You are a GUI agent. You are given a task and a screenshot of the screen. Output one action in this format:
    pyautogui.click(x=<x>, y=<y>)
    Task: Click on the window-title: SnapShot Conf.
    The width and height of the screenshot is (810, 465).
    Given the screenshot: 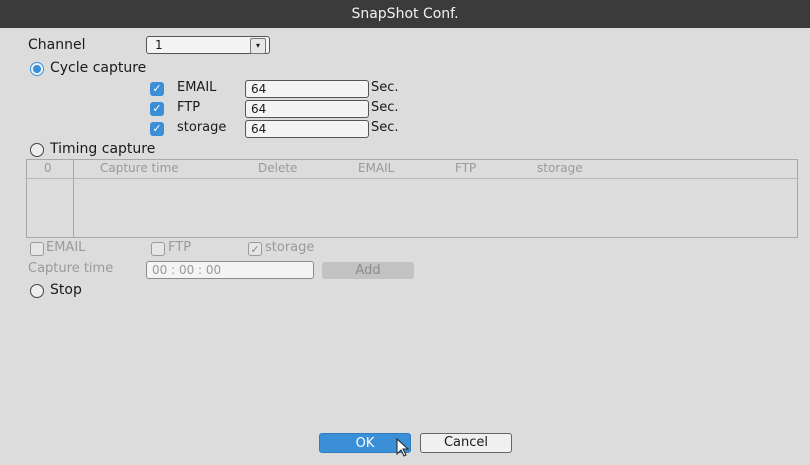 What is the action you would take?
    pyautogui.click(x=405, y=14)
    